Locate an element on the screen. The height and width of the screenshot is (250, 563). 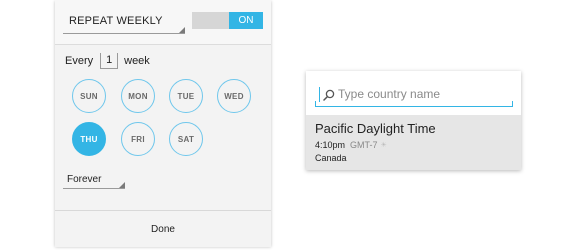
interval-input: 1 is located at coordinates (109, 61).